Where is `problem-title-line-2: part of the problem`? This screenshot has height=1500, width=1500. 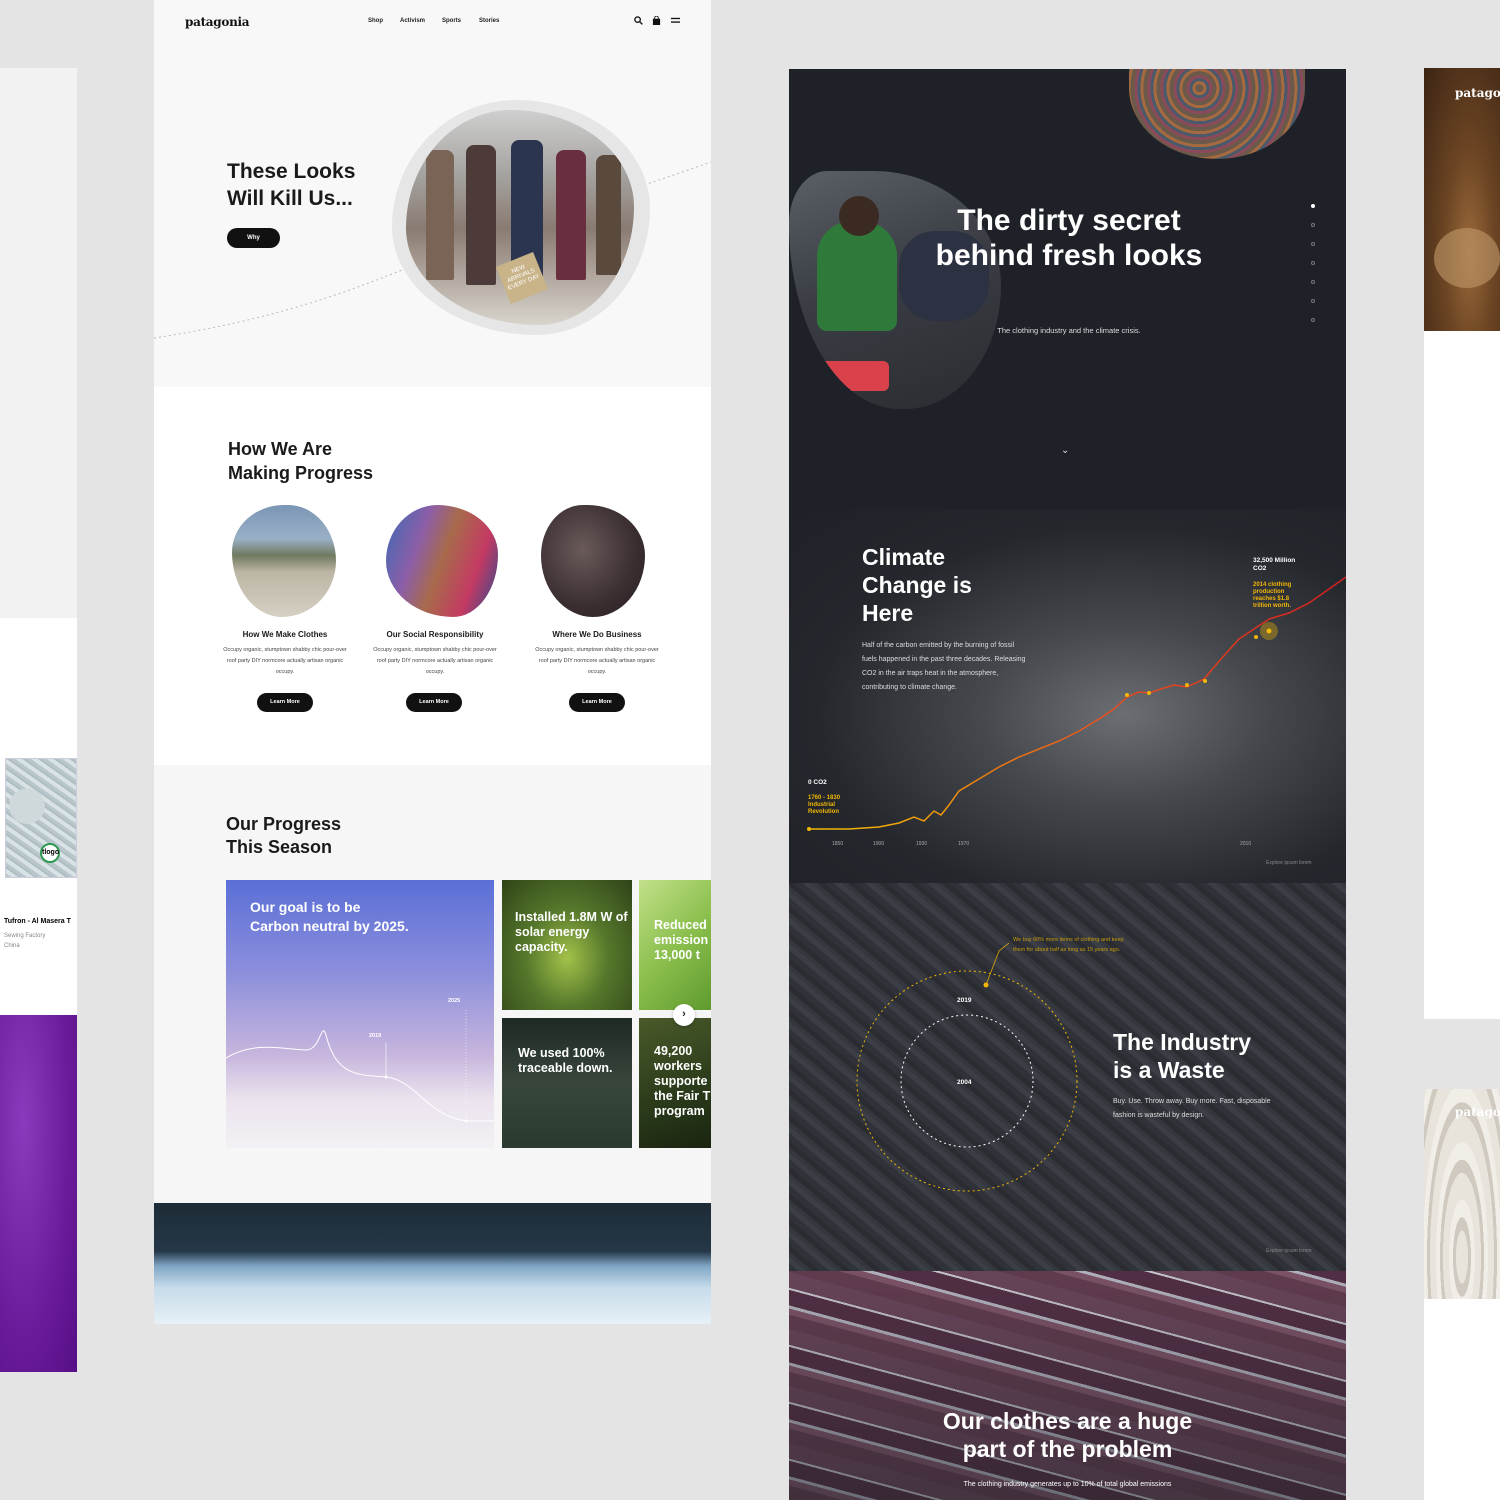
problem-title-line-2: part of the problem is located at coordinates (1067, 1449).